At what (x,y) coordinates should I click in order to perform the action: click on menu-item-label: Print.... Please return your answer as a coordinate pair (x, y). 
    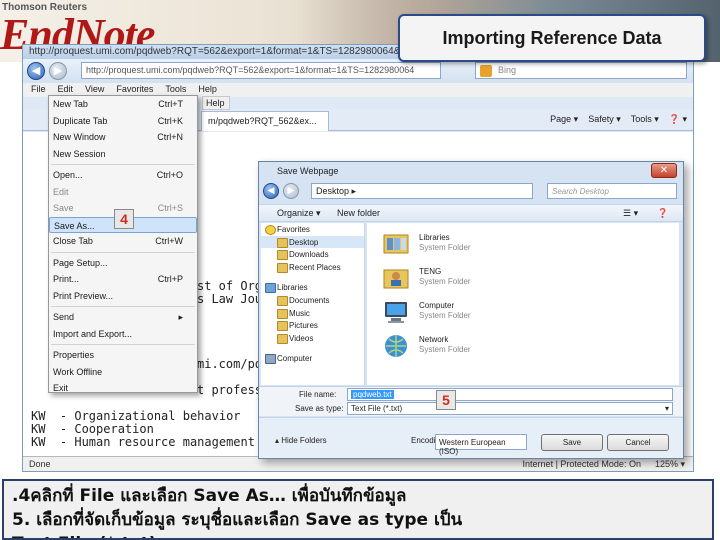
    Looking at the image, I should click on (66, 279).